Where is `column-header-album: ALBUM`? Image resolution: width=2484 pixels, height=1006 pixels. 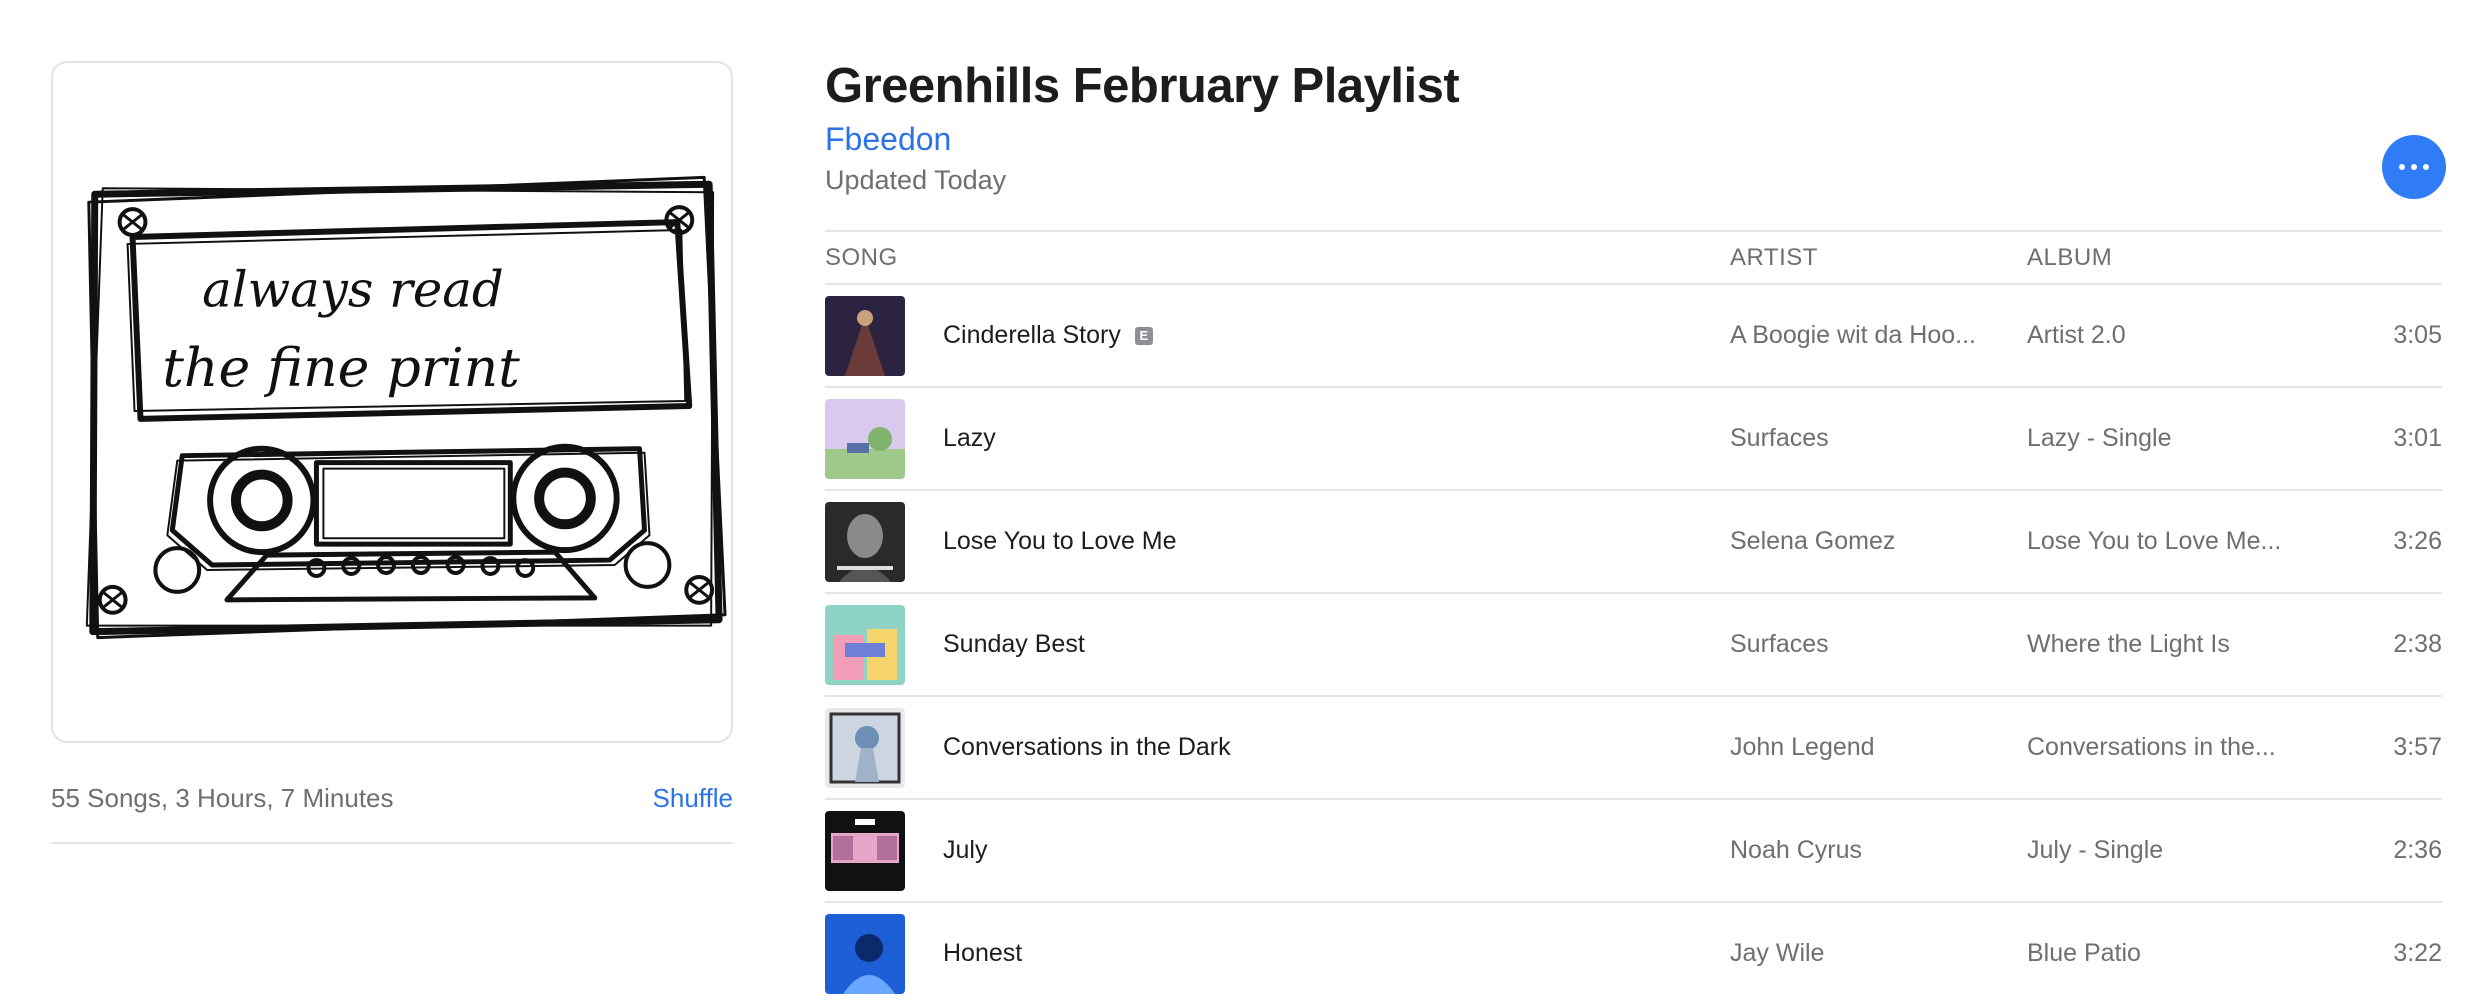
column-header-album: ALBUM is located at coordinates (2069, 258).